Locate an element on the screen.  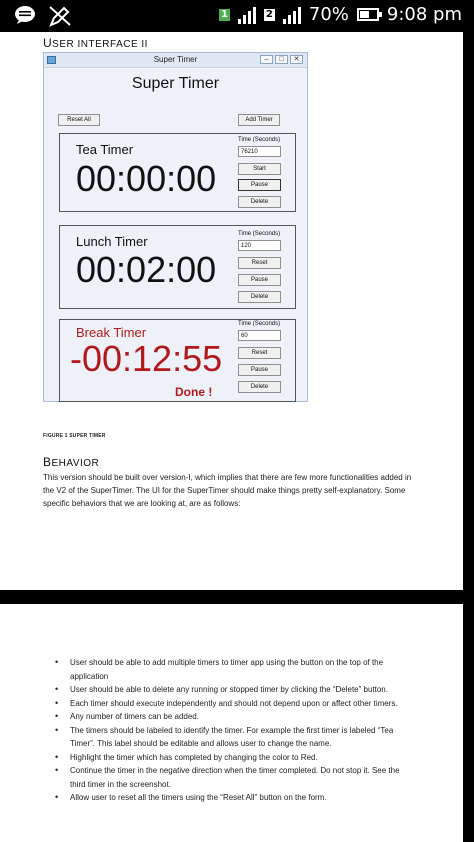
figure-caption: FIGURE 1 SUPER TIMER is located at coordinates (74, 436).